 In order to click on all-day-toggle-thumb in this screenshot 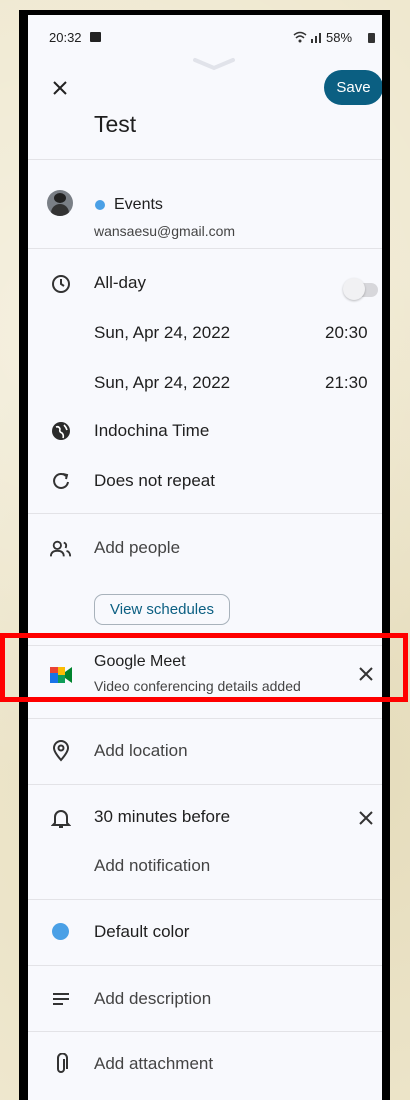, I will do `click(354, 289)`.